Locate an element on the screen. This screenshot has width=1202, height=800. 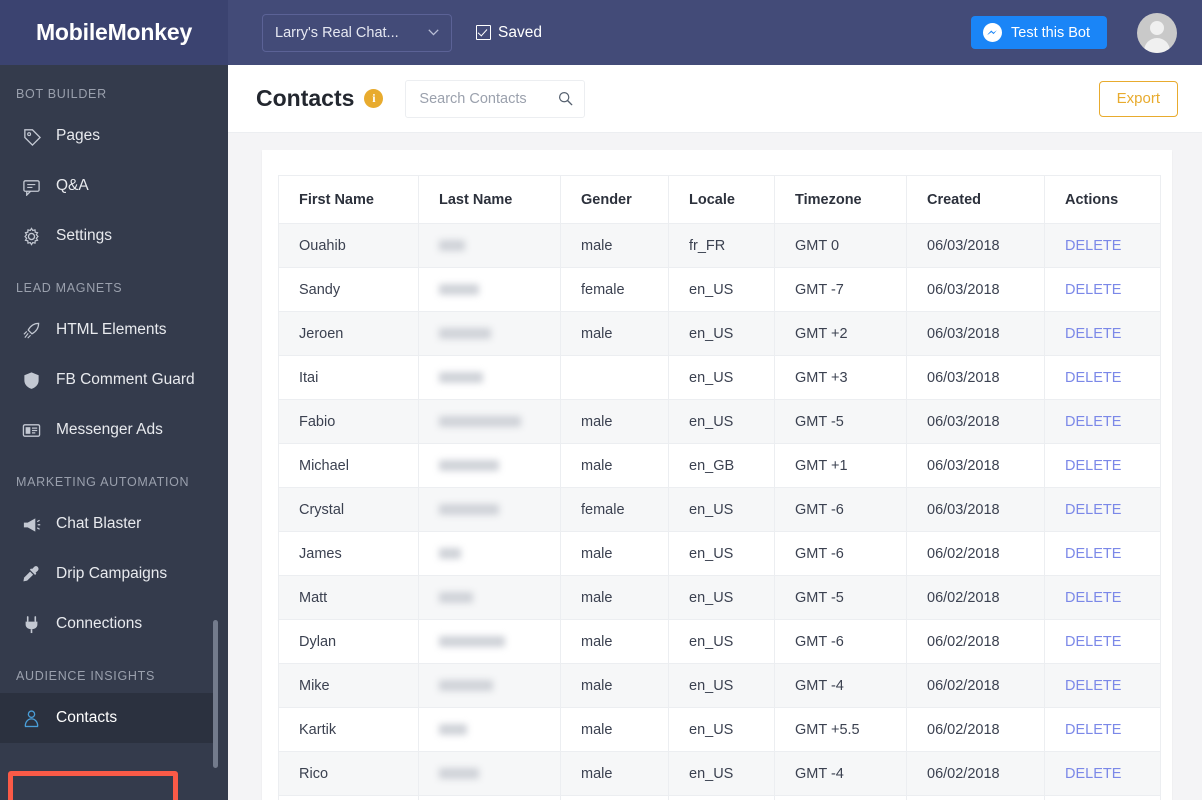
cell-timezone: GMT +2 is located at coordinates (840, 333).